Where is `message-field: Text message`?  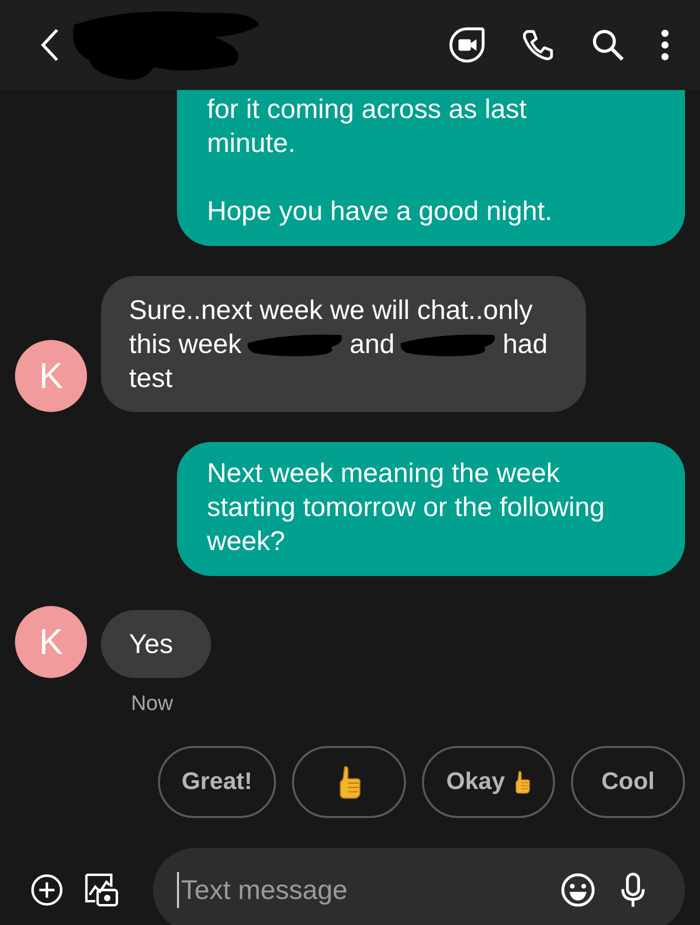 message-field: Text message is located at coordinates (419, 886).